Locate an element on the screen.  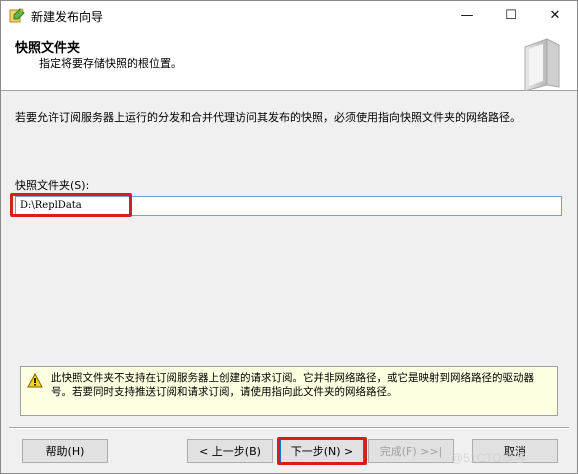
finish-button: 完成(F) >>| is located at coordinates (411, 451).